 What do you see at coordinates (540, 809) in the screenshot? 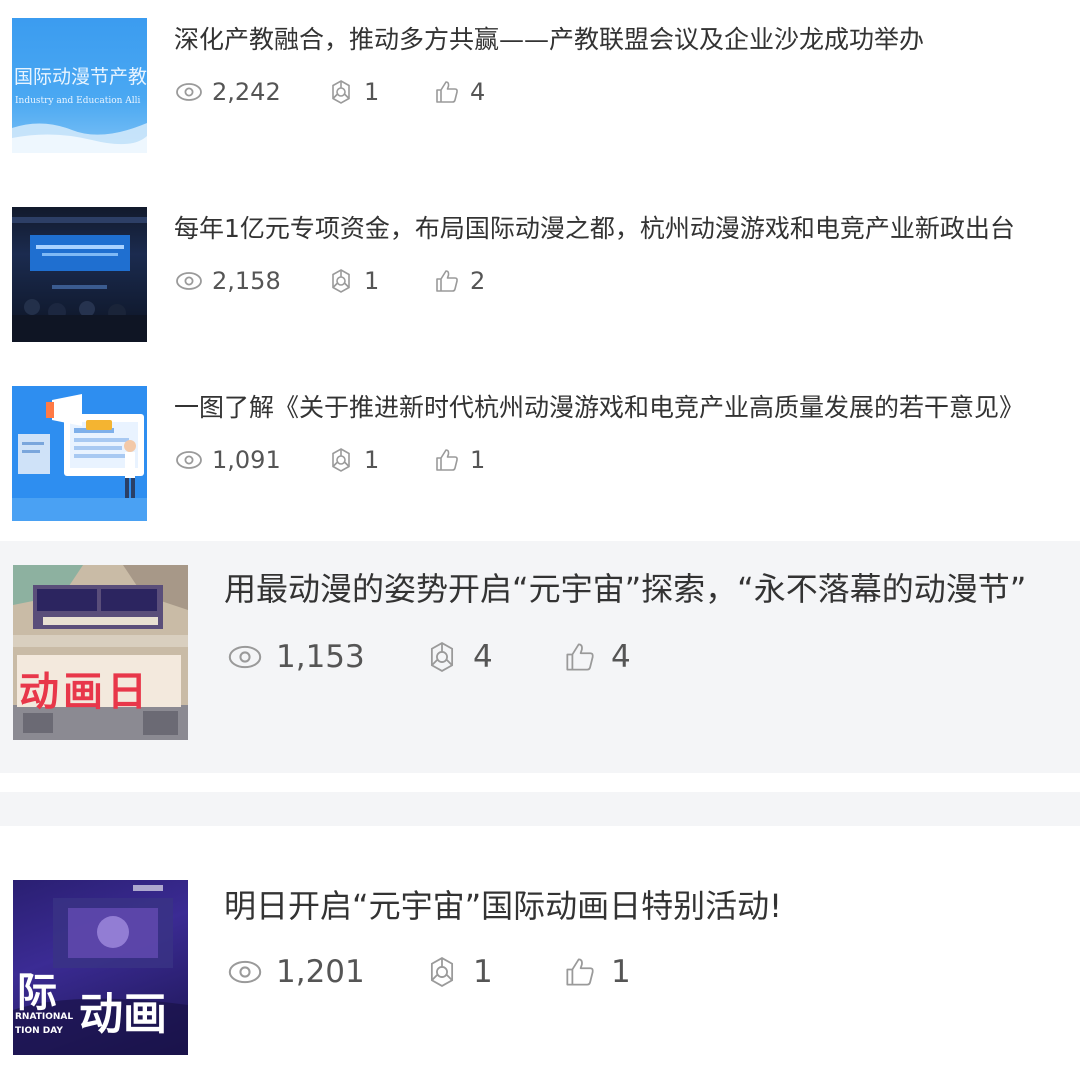
I see `section-divider` at bounding box center [540, 809].